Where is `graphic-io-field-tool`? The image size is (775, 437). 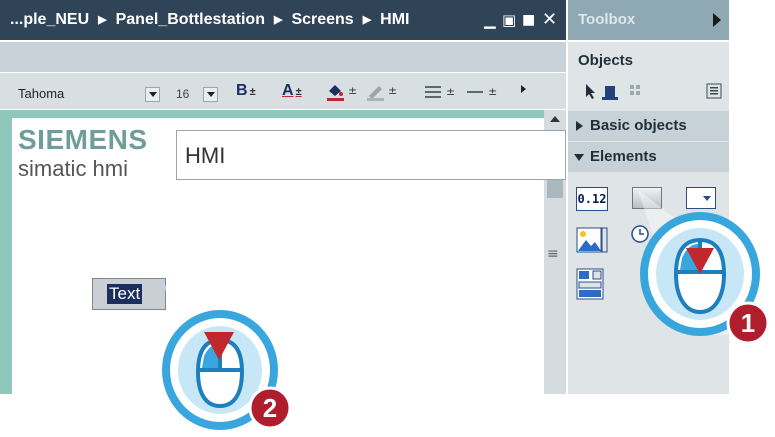 graphic-io-field-tool is located at coordinates (592, 241).